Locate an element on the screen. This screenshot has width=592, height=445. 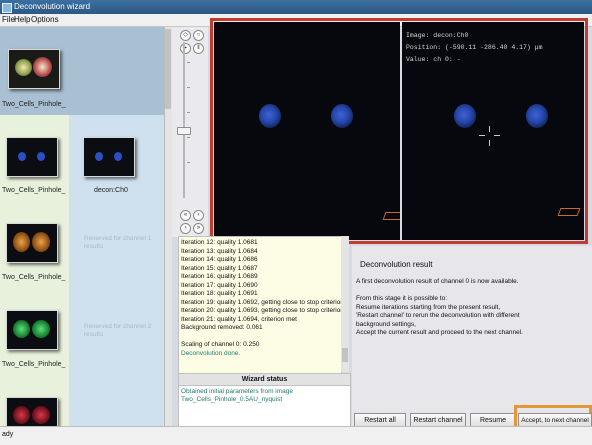
slider-knob is located at coordinates (184, 131).